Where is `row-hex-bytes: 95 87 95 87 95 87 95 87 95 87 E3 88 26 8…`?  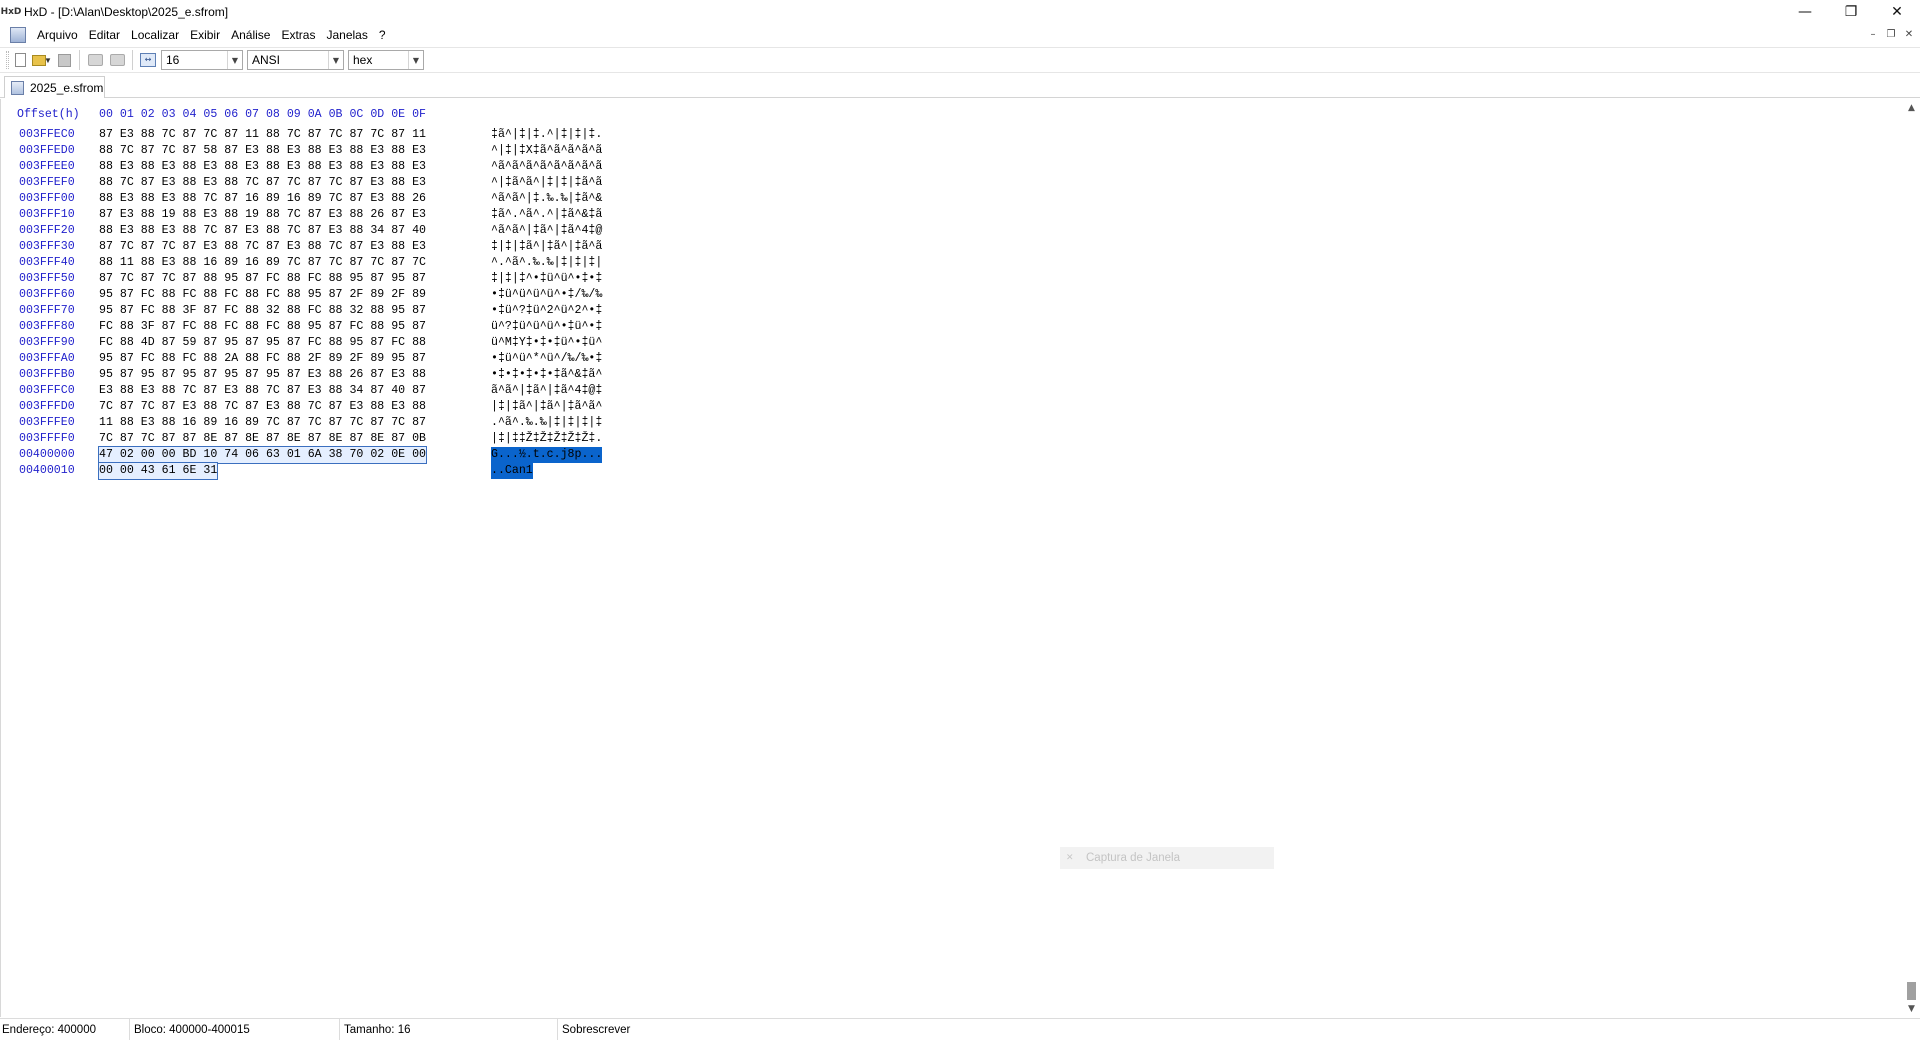
row-hex-bytes: 95 87 95 87 95 87 95 87 95 87 E3 88 26 8… is located at coordinates (262, 375).